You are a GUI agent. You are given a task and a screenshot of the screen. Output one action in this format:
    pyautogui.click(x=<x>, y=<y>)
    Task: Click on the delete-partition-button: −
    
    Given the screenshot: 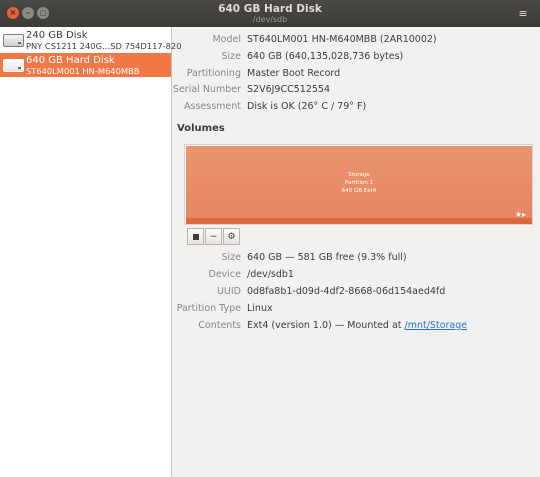 What is the action you would take?
    pyautogui.click(x=213, y=236)
    